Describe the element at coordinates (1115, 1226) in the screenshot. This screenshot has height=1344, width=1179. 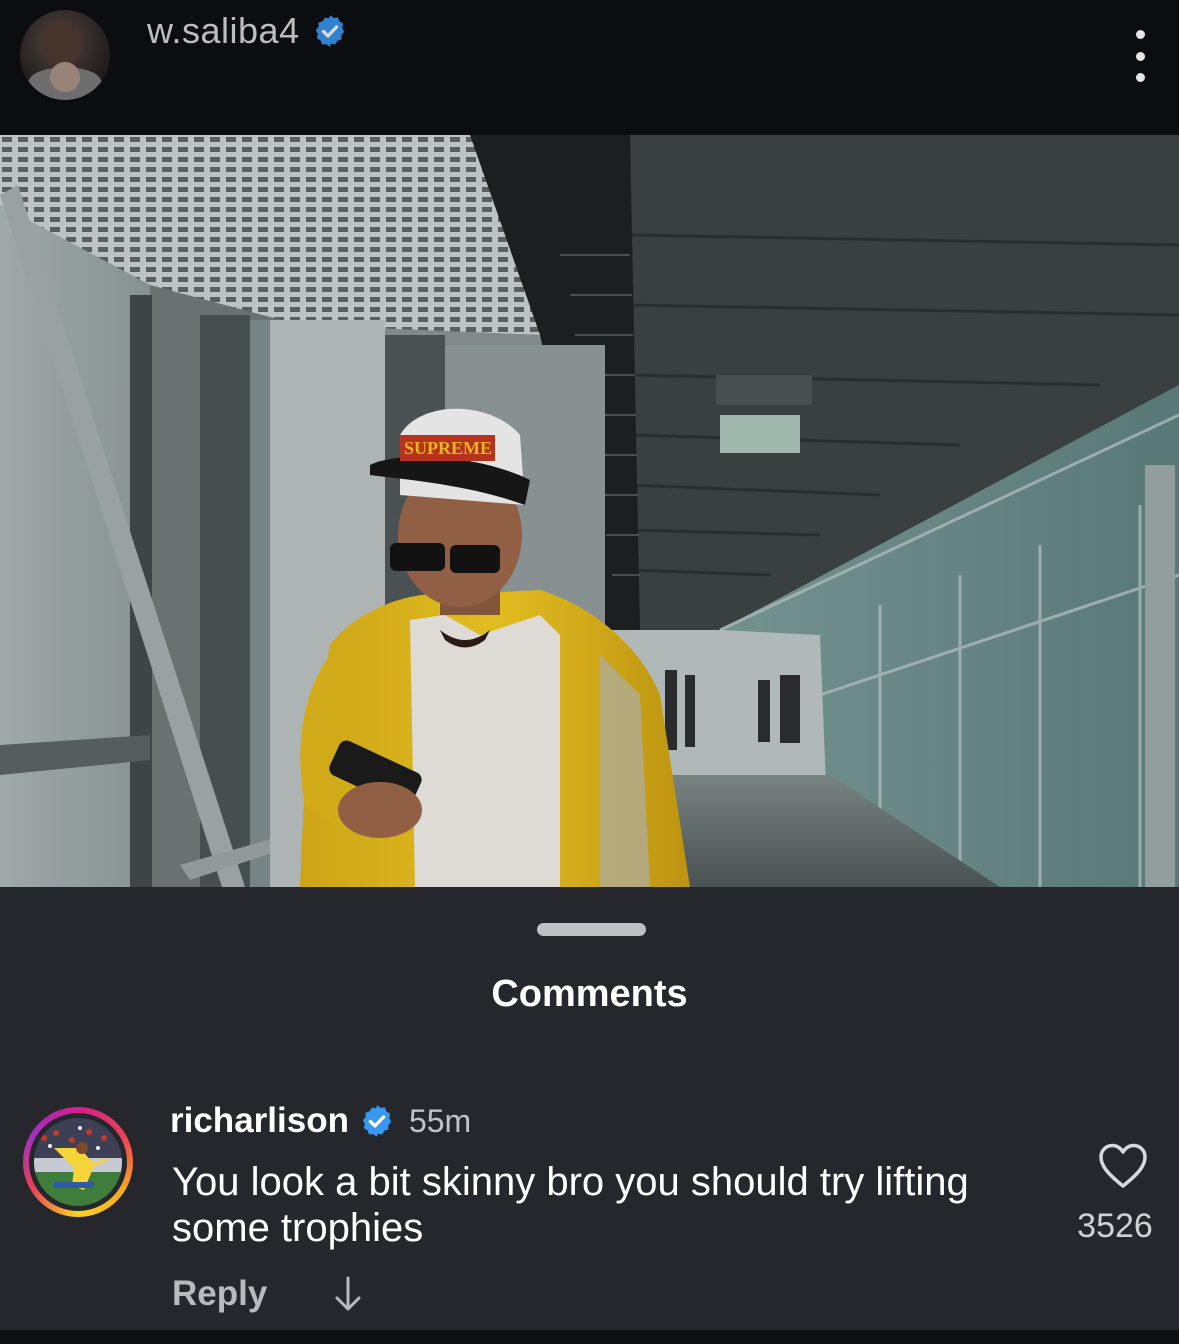
I see `like-count: 3526` at that location.